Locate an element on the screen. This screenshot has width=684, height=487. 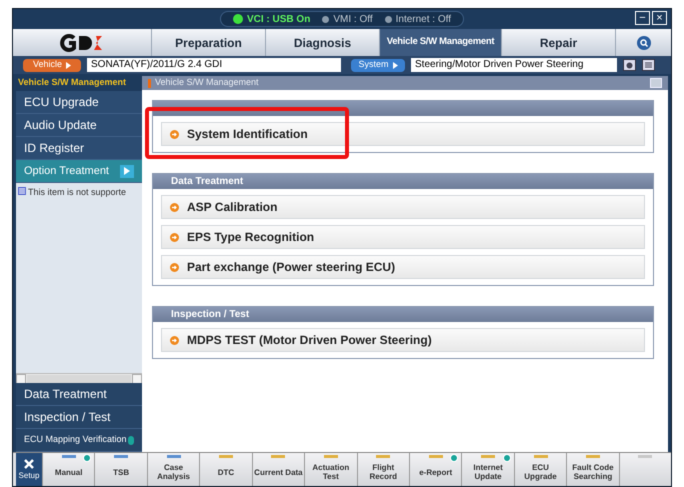
notice-text: This item is not supporte is located at coordinates (77, 192).